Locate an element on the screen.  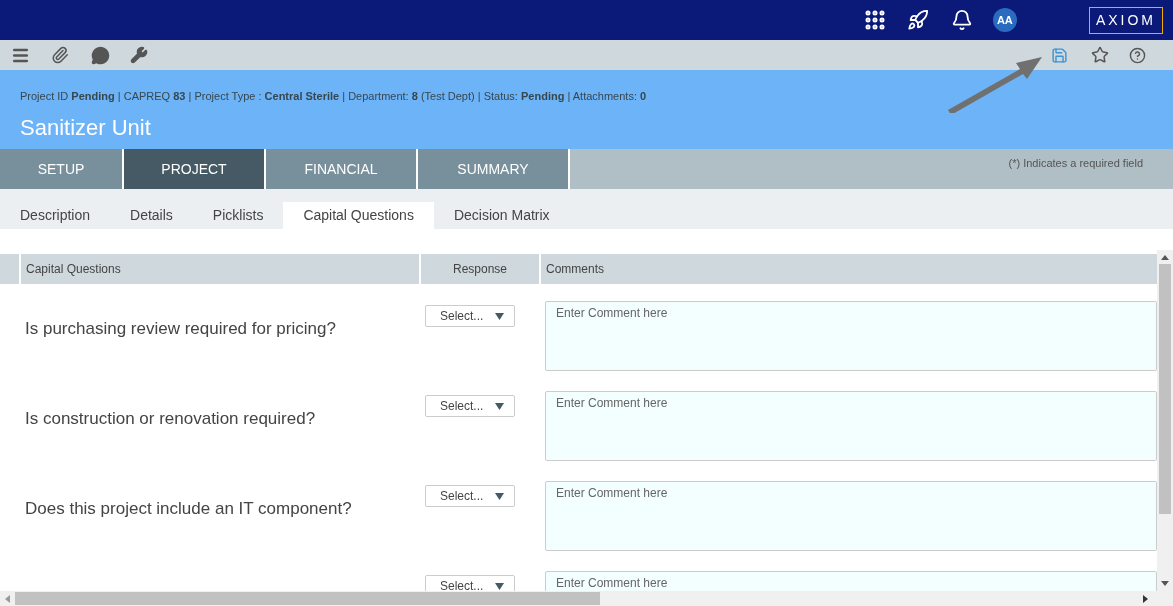
sub-tab: Picklists is located at coordinates (238, 215).